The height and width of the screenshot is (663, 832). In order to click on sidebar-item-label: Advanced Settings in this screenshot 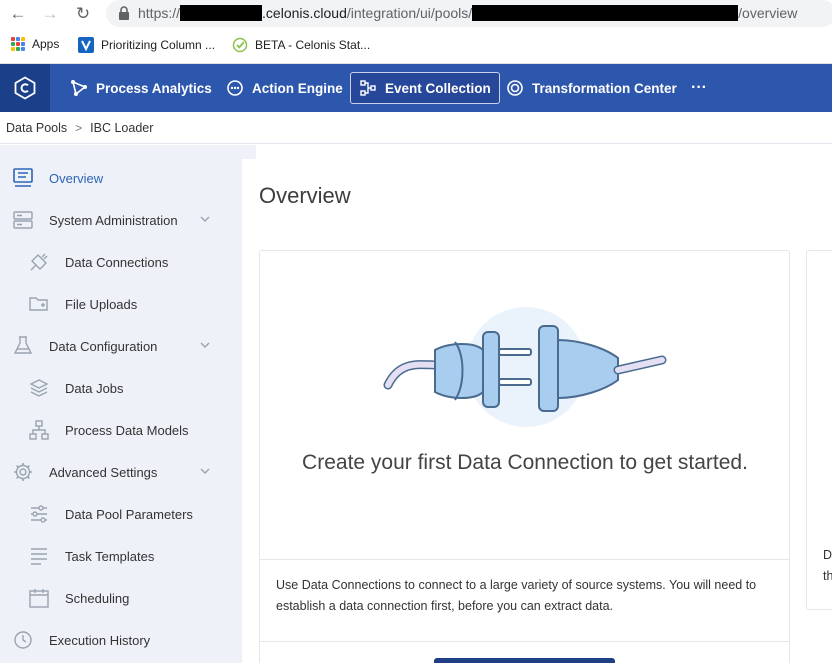, I will do `click(103, 472)`.